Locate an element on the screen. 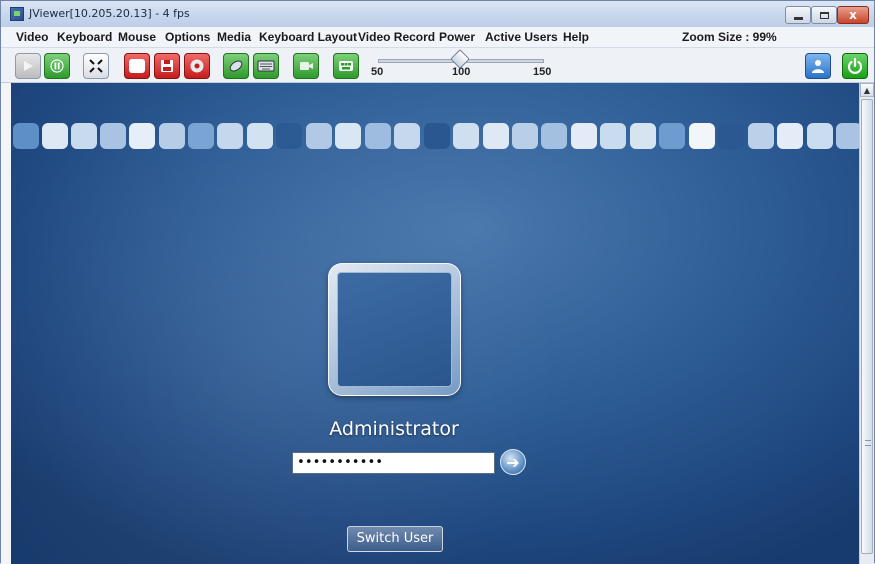  decorative-tiles-row is located at coordinates (435, 138).